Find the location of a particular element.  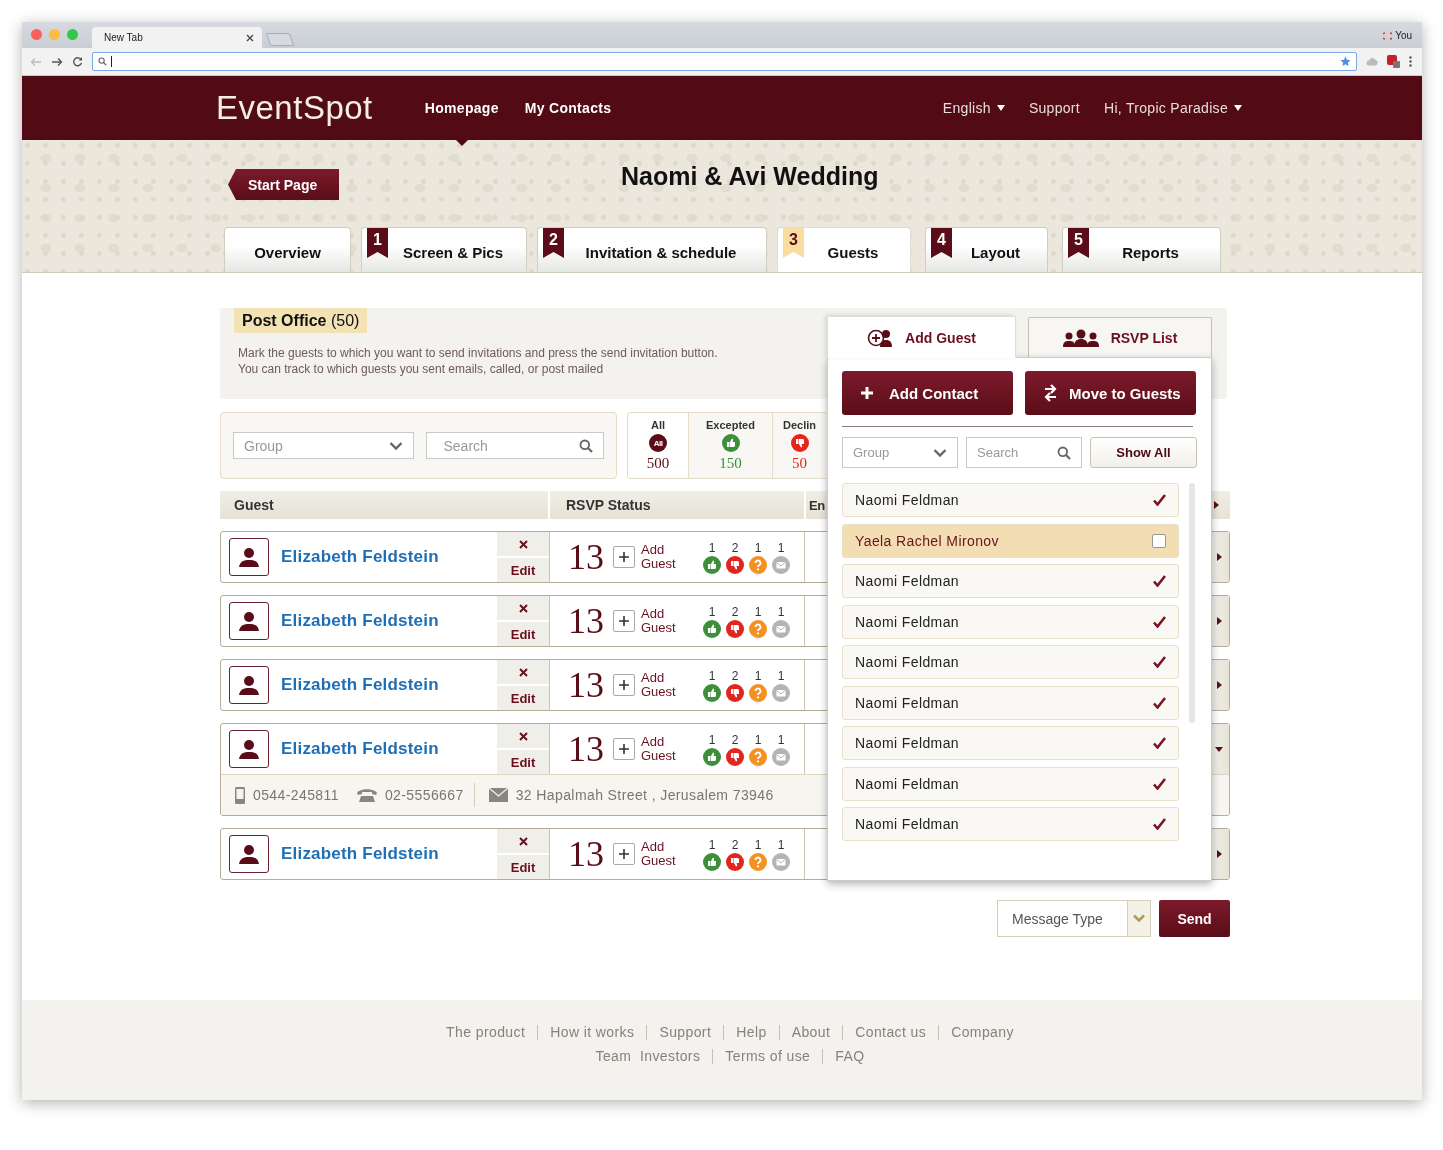

footer-link: How it works is located at coordinates (592, 1032).